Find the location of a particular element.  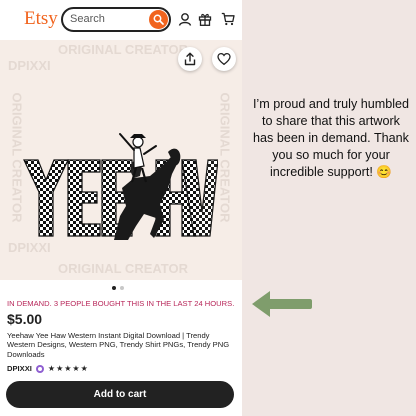

favorite-button is located at coordinates (224, 59).